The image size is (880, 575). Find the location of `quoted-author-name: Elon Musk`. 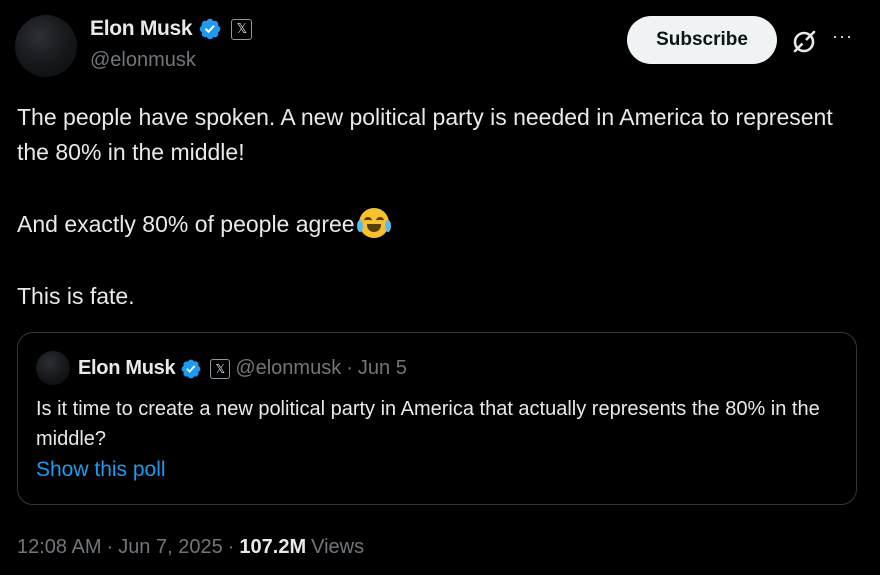

quoted-author-name: Elon Musk is located at coordinates (127, 368).